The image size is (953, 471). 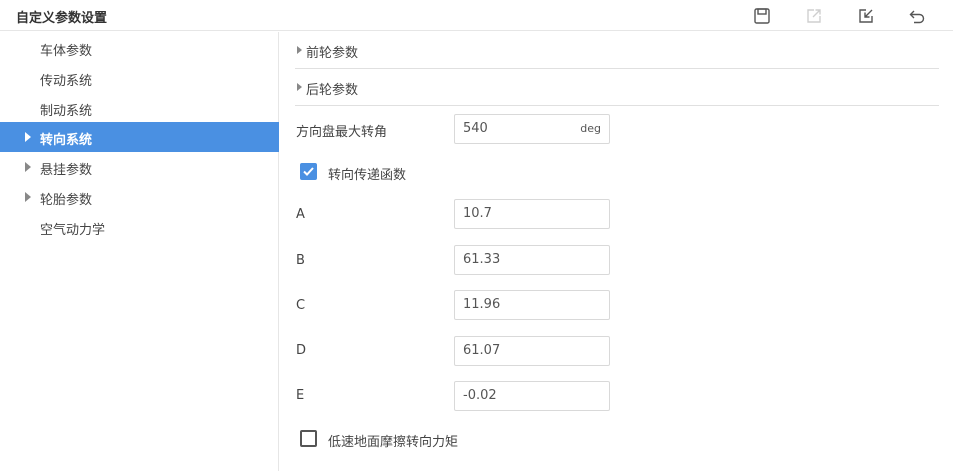 I want to click on sidebar-item-drivetrain: 传动系统, so click(x=139, y=78).